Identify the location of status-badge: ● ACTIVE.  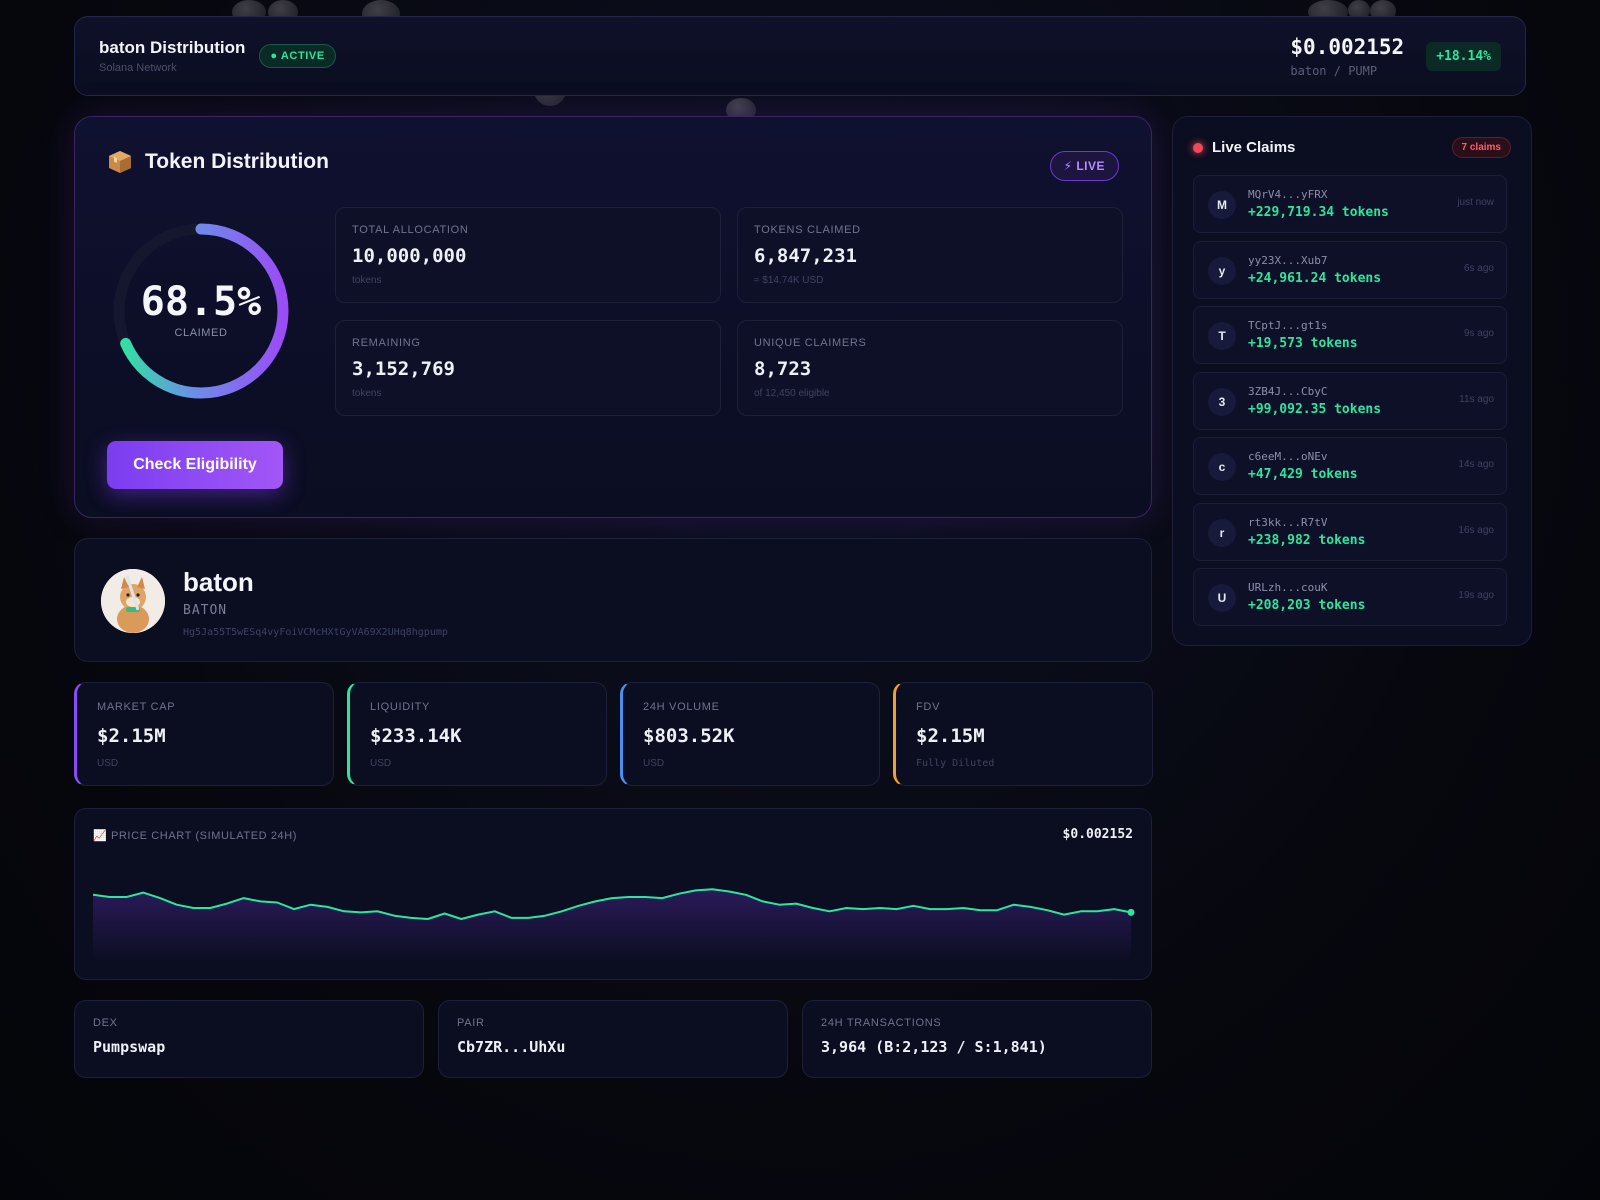
(297, 56).